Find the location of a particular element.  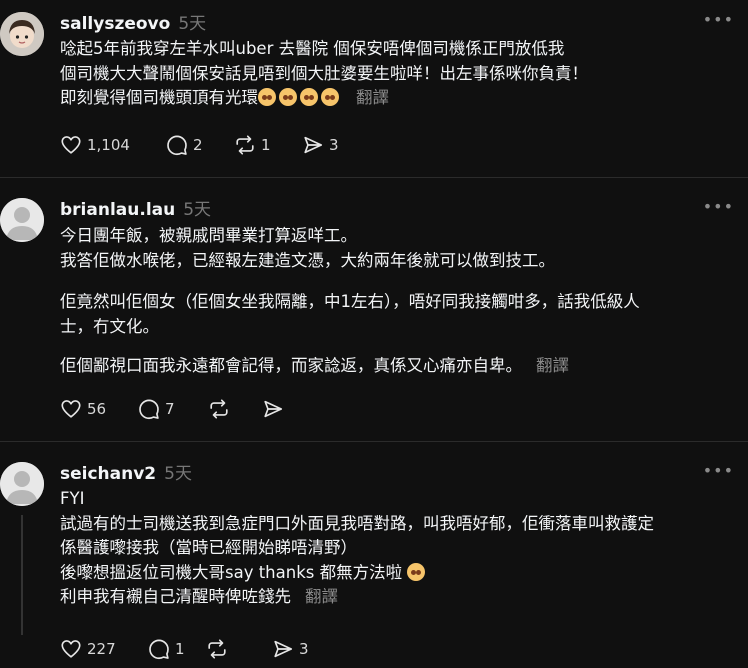

reply-button: 7 is located at coordinates (156, 409).